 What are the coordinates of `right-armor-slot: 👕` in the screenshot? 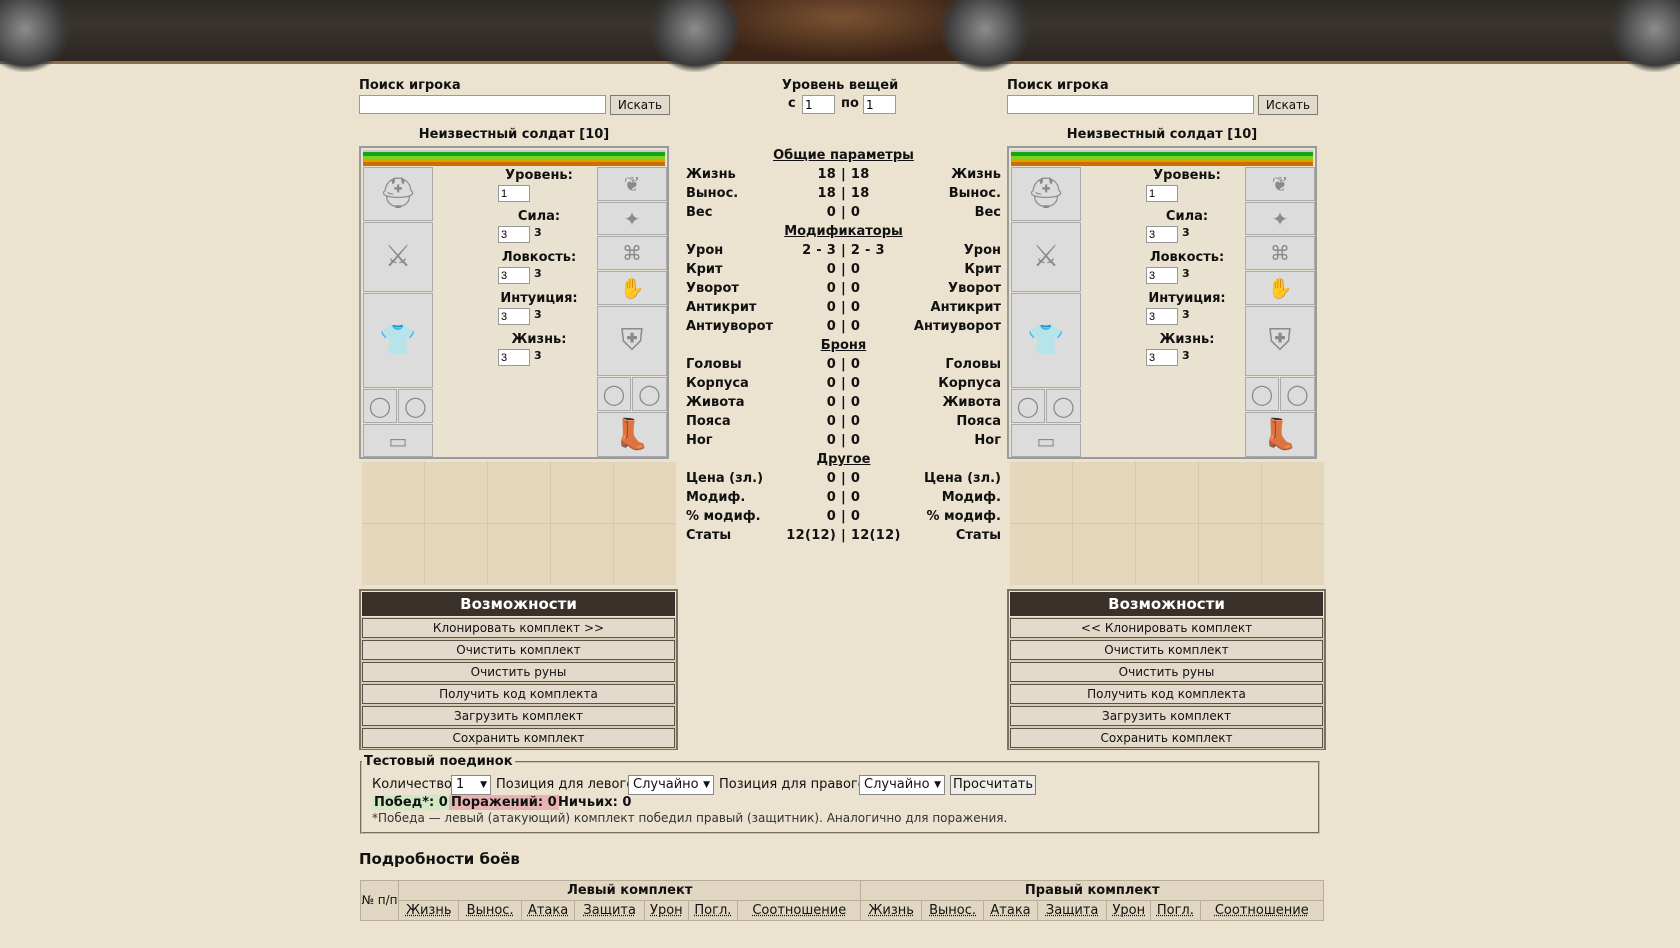 It's located at (1046, 340).